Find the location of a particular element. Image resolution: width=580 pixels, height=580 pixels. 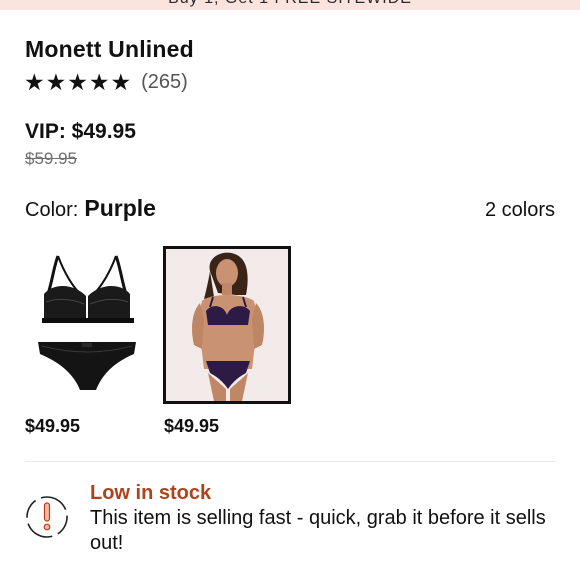

alert-icon is located at coordinates (47, 517).